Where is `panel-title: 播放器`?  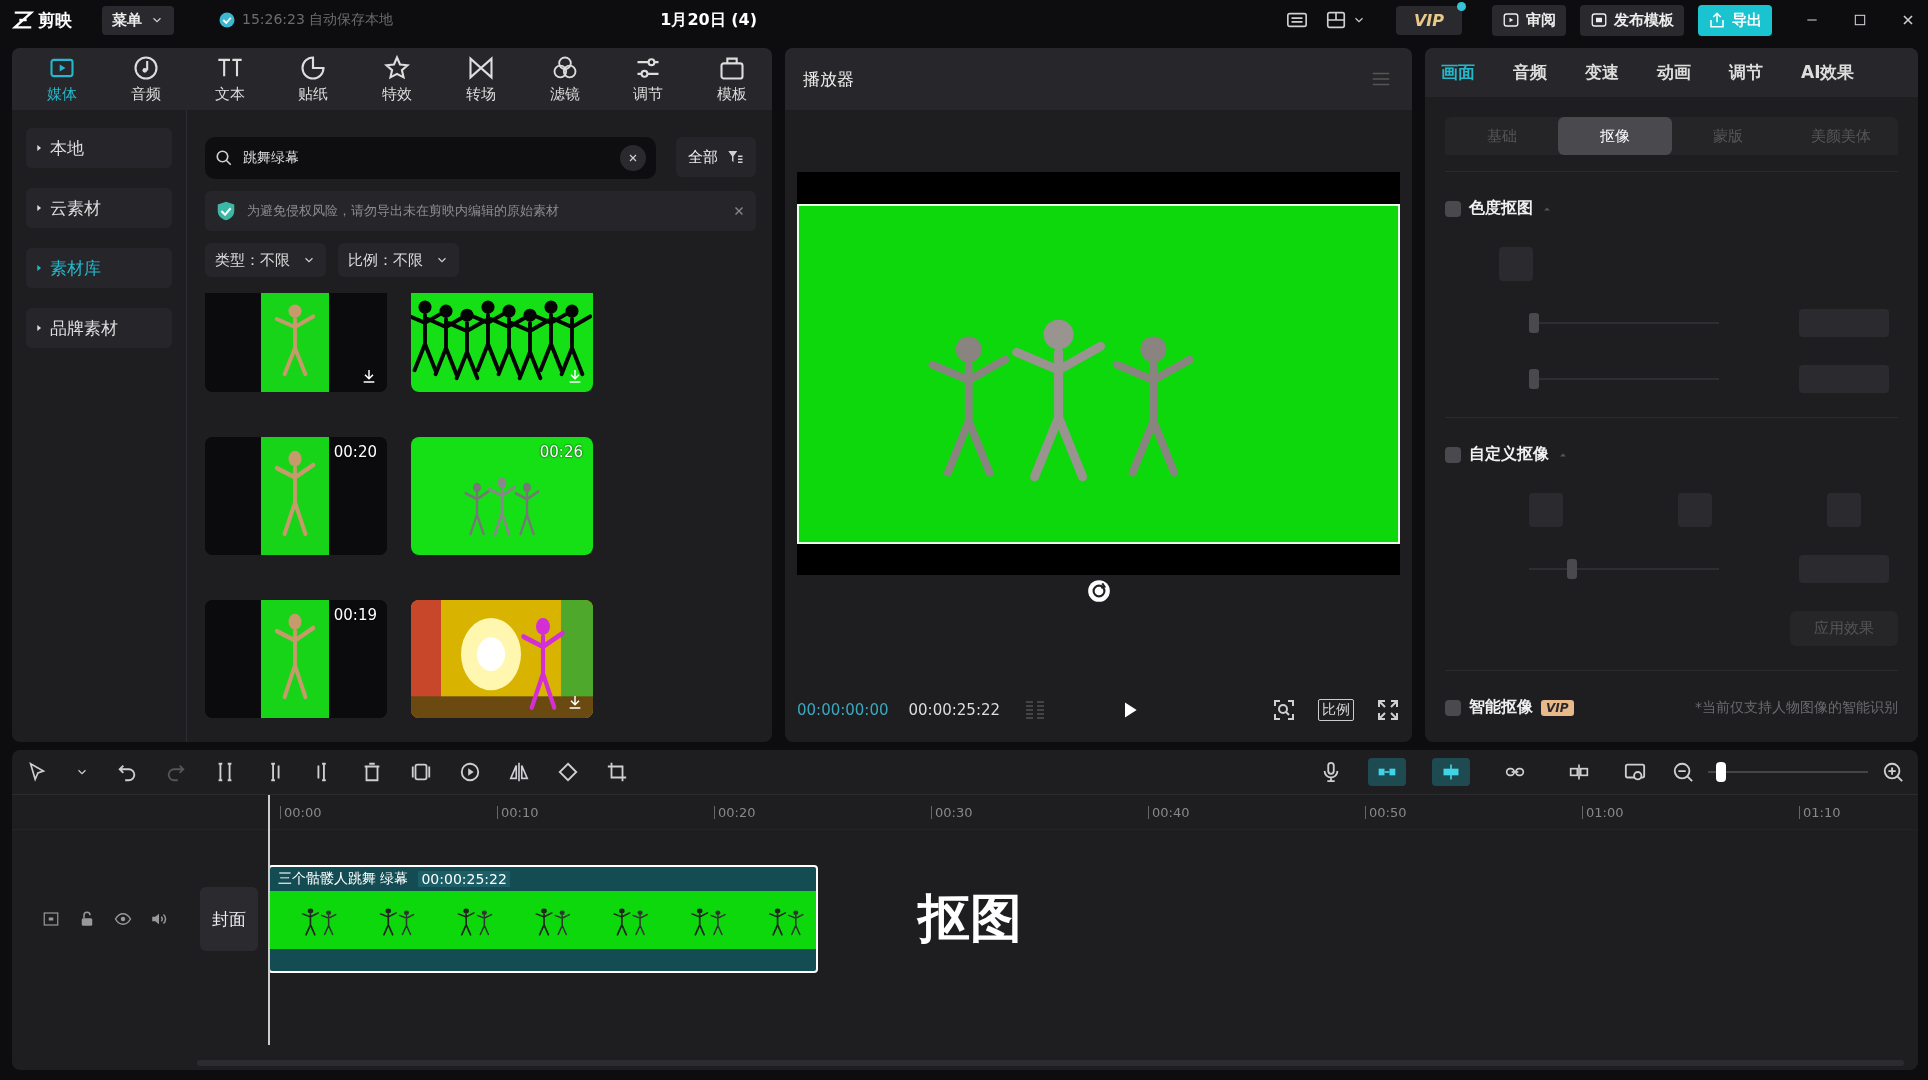 panel-title: 播放器 is located at coordinates (828, 79).